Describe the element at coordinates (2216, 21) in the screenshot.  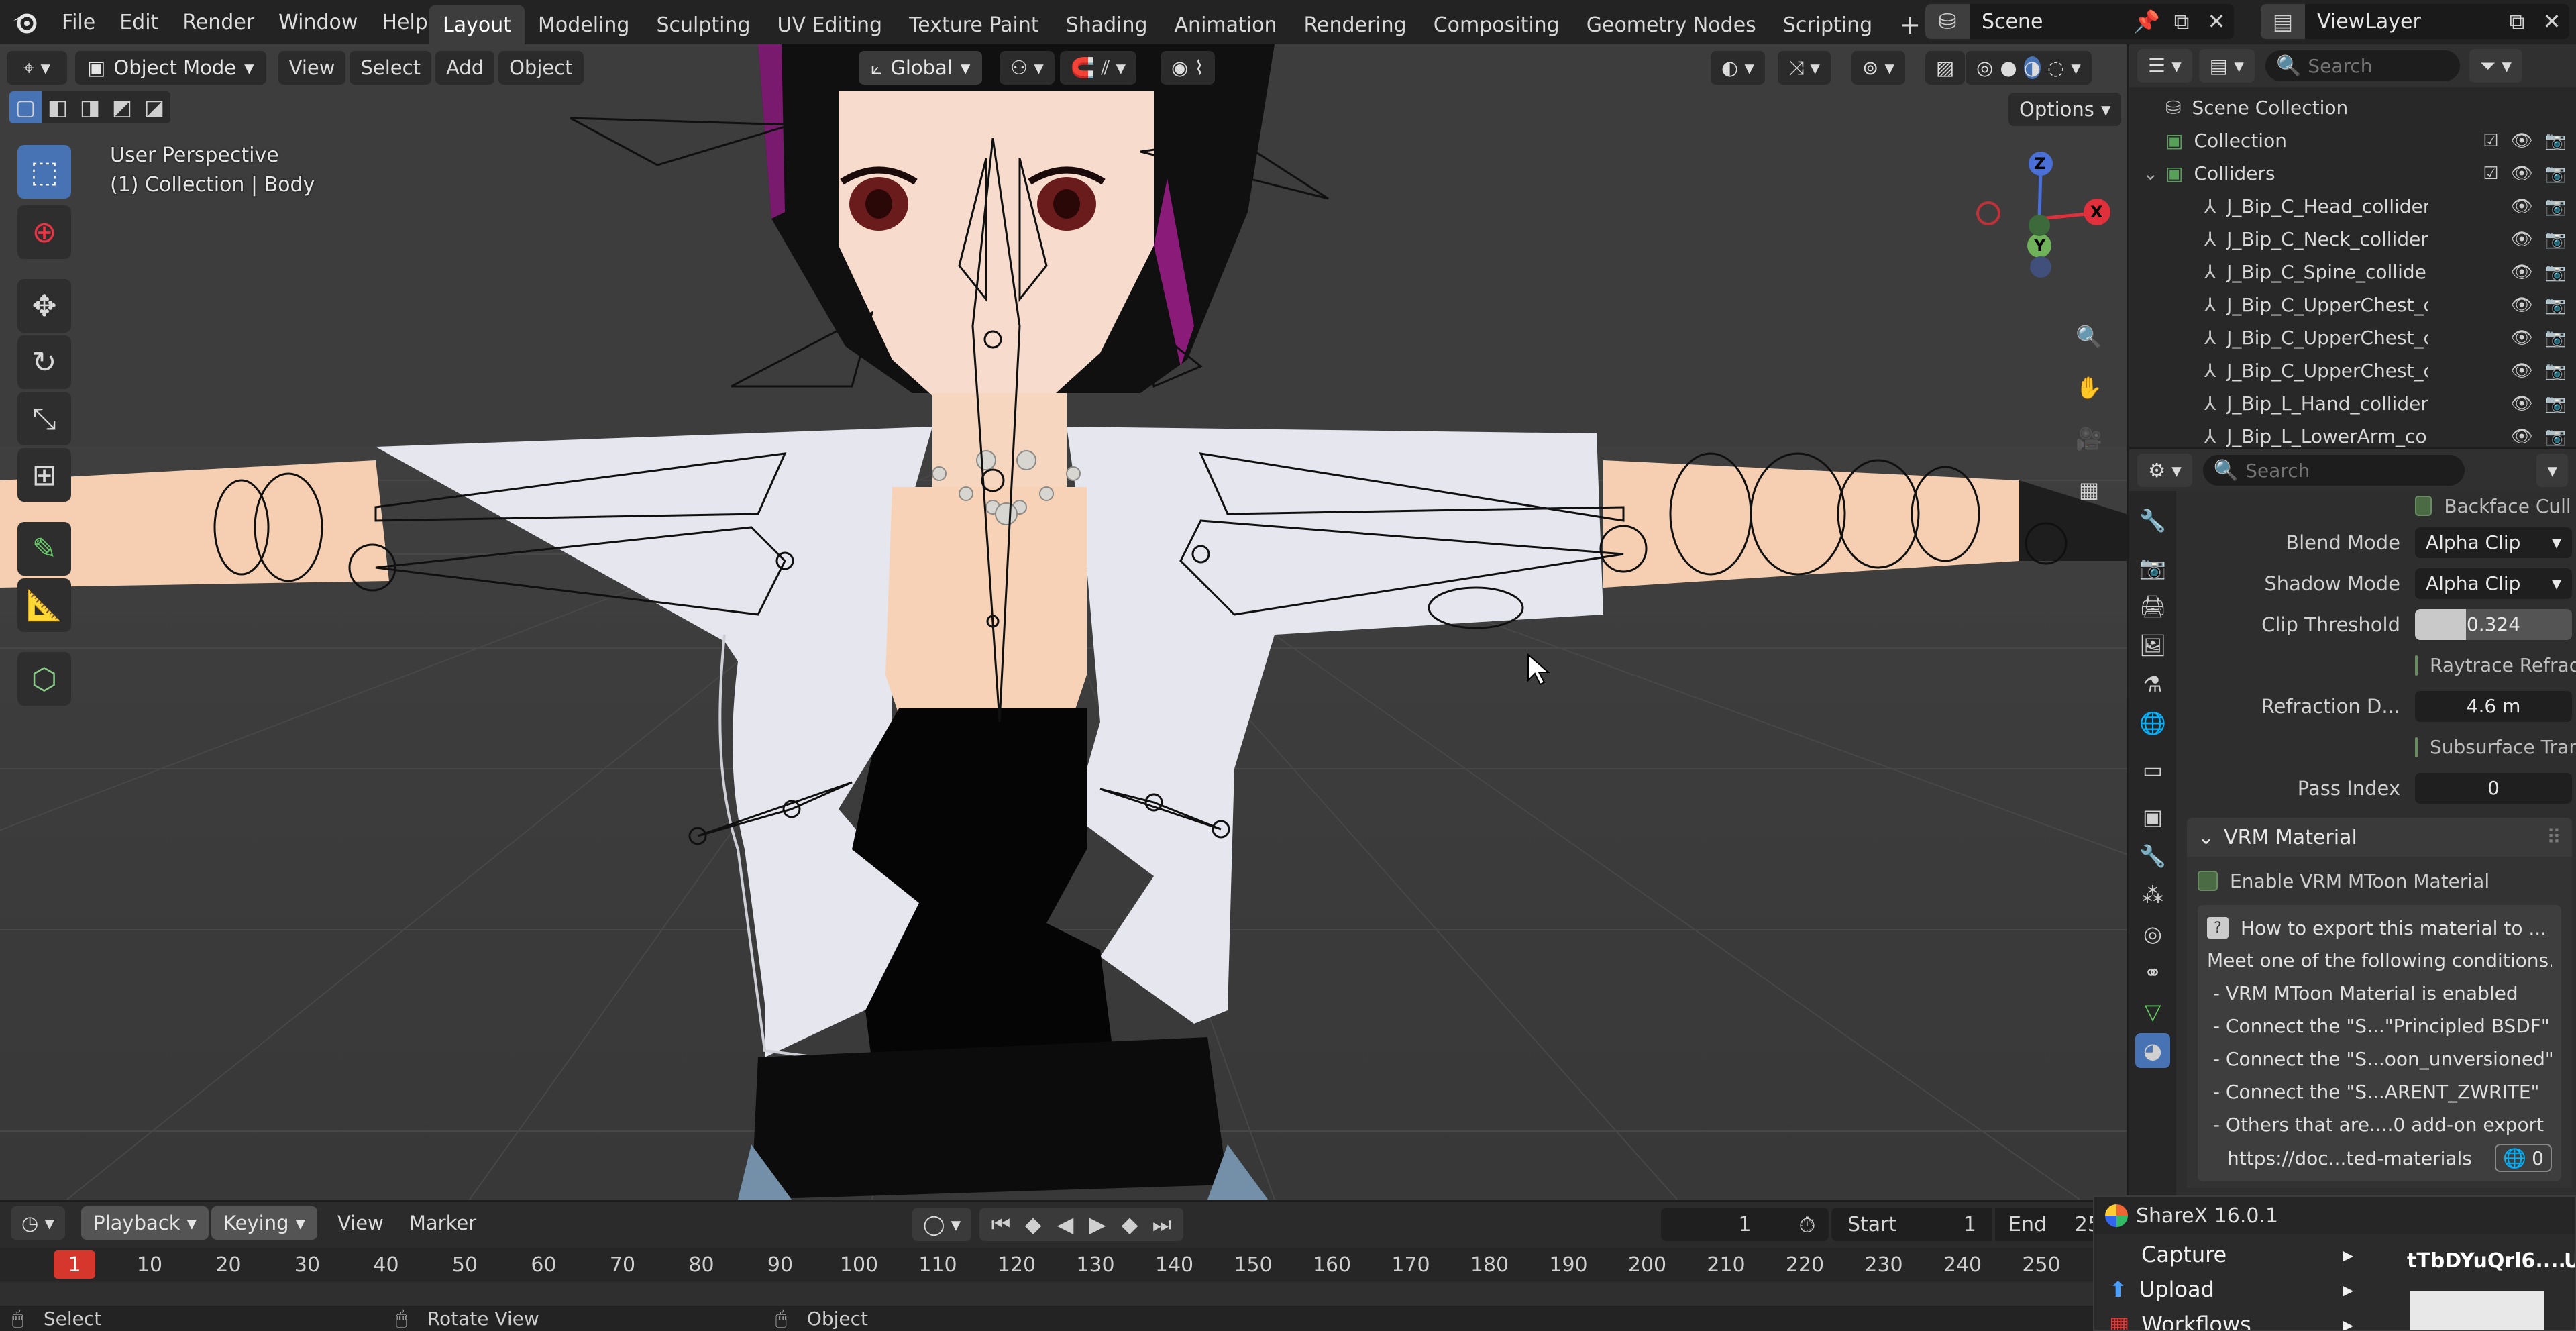
I see `delete-scene-icon: ✕` at that location.